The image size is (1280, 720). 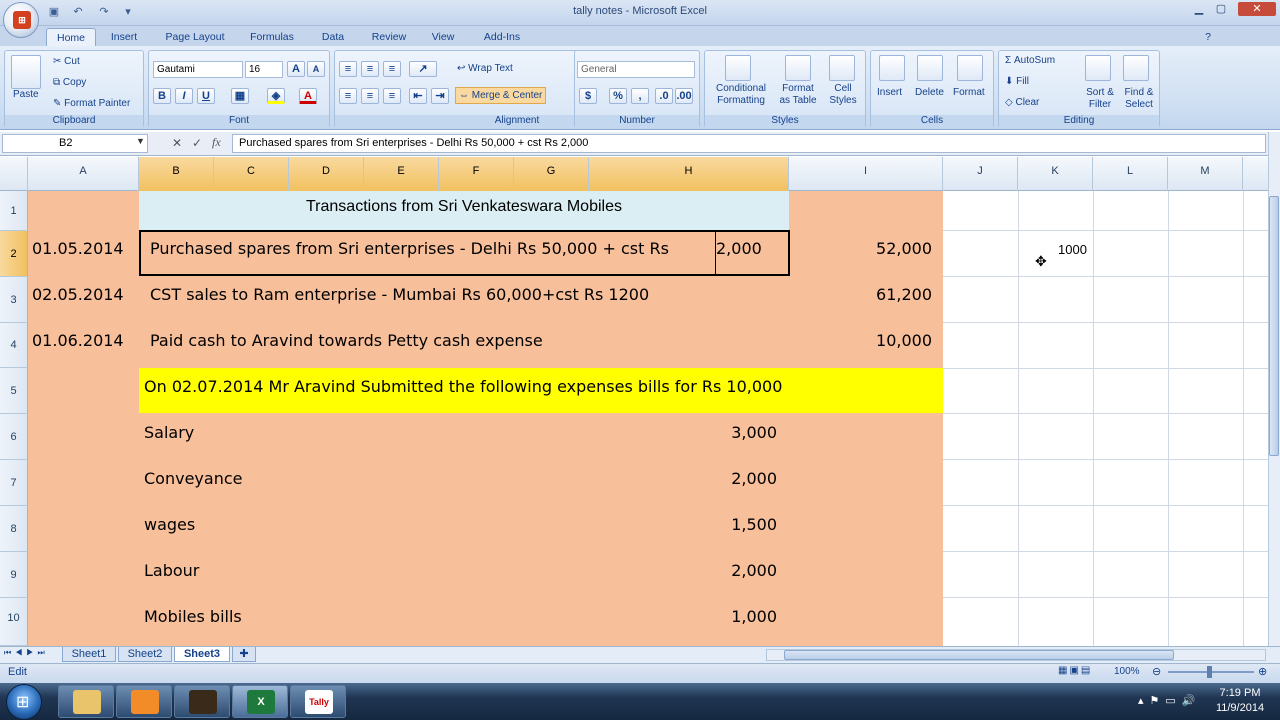 I want to click on column-header-g: G, so click(x=551, y=174).